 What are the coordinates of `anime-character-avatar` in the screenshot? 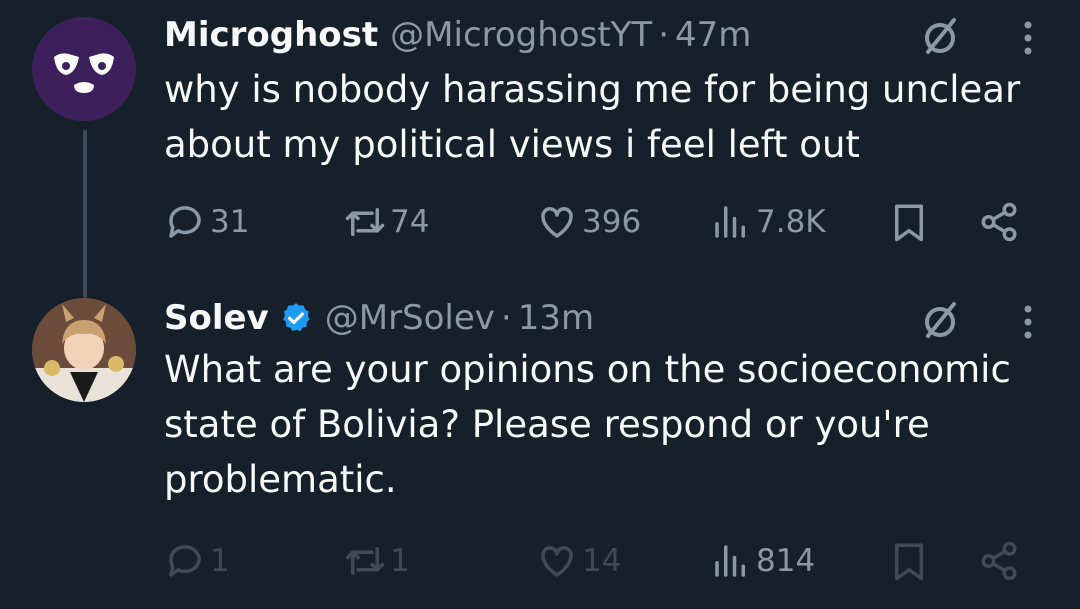 It's located at (84, 350).